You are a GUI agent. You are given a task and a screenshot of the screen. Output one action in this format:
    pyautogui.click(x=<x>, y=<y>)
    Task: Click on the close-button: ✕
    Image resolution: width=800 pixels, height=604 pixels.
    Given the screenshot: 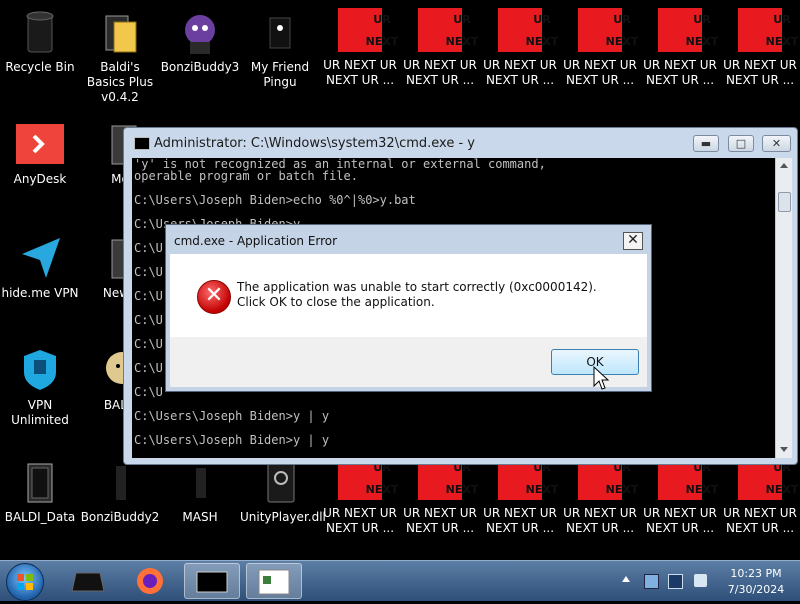 What is the action you would take?
    pyautogui.click(x=776, y=143)
    